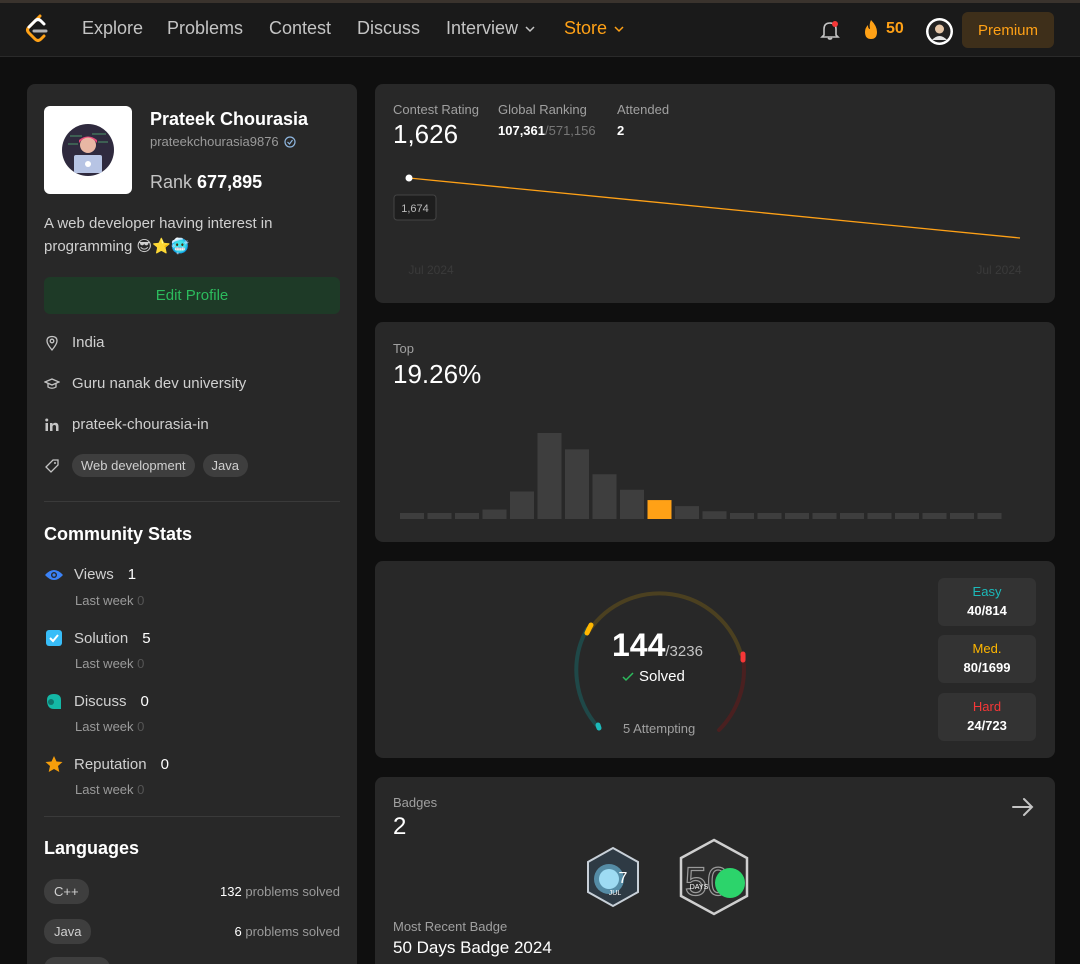 The image size is (1080, 964). Describe the element at coordinates (214, 141) in the screenshot. I see `username-text: prateekchourasia9876` at that location.